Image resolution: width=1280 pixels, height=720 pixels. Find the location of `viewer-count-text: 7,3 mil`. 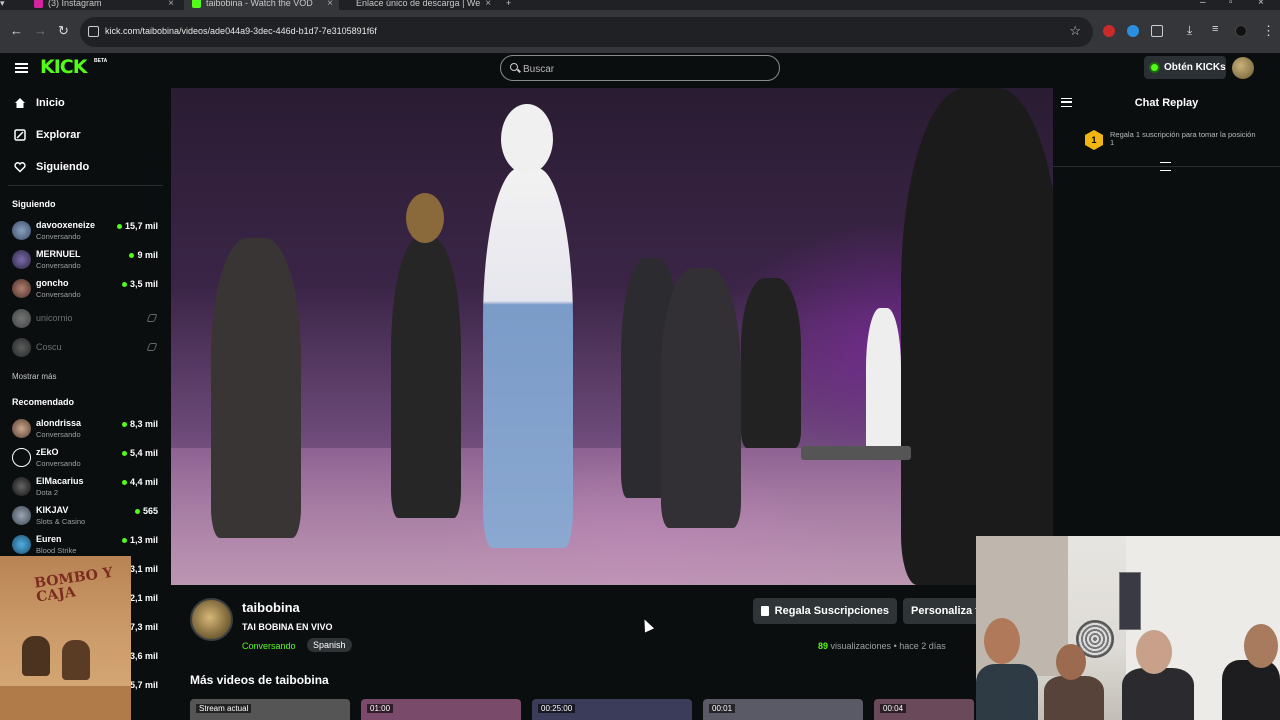

viewer-count-text: 7,3 mil is located at coordinates (143, 627).